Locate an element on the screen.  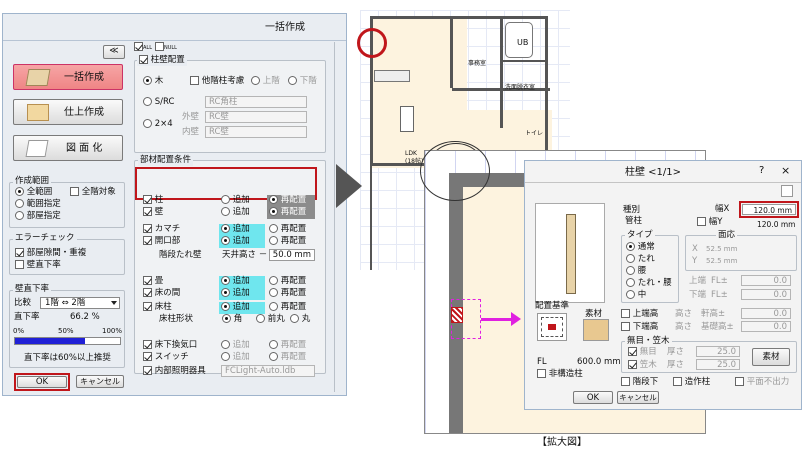
pick-icon is located at coordinates (787, 191).